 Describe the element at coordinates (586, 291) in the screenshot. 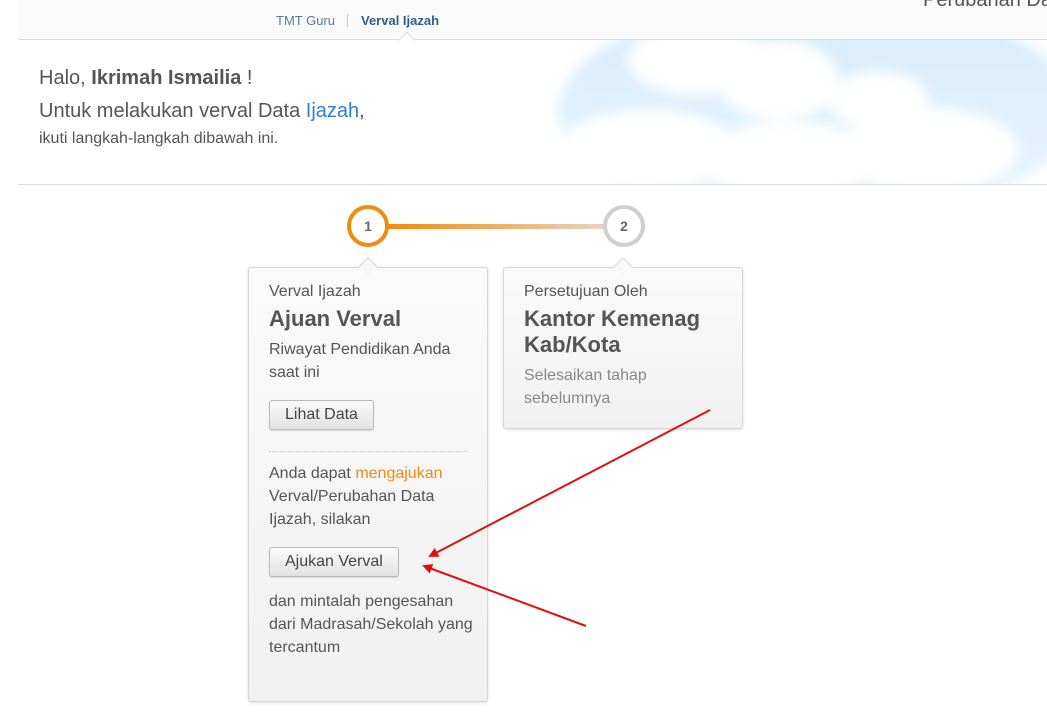

I see `step-2-subtitle: Persetujuan Oleh` at that location.